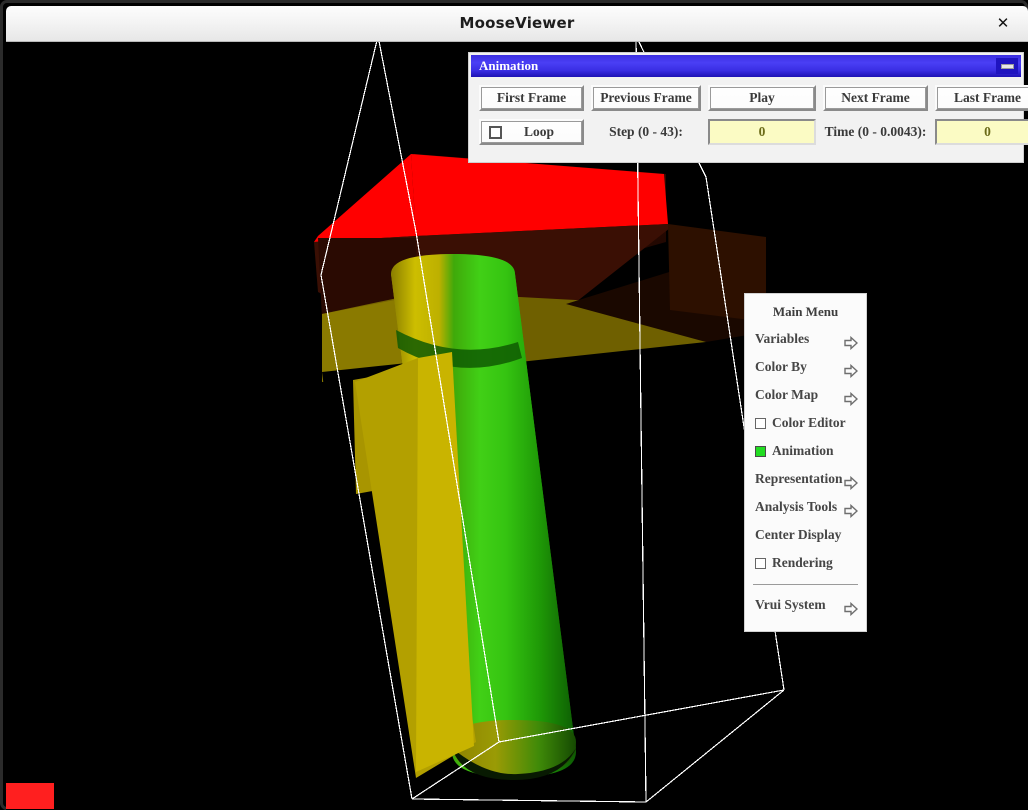  What do you see at coordinates (746, 66) in the screenshot?
I see `animation-dialog-titlebar: Animation` at bounding box center [746, 66].